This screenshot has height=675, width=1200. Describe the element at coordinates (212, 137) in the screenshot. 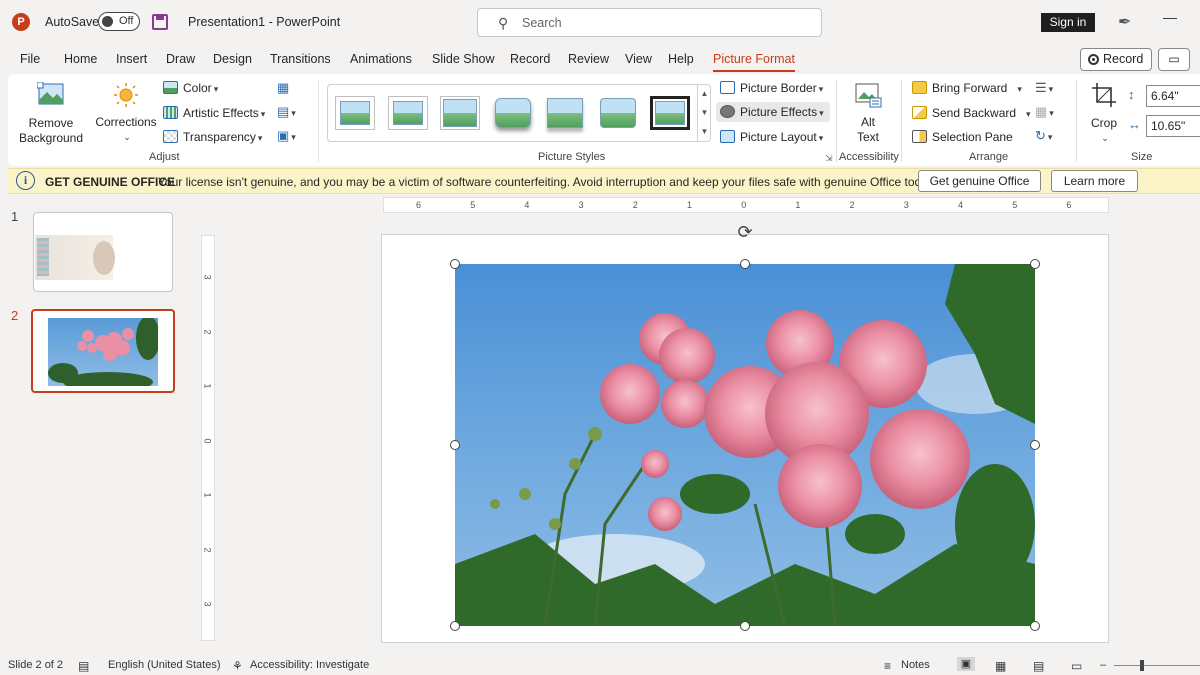

I see `transparency-button: Transparency ▾` at that location.